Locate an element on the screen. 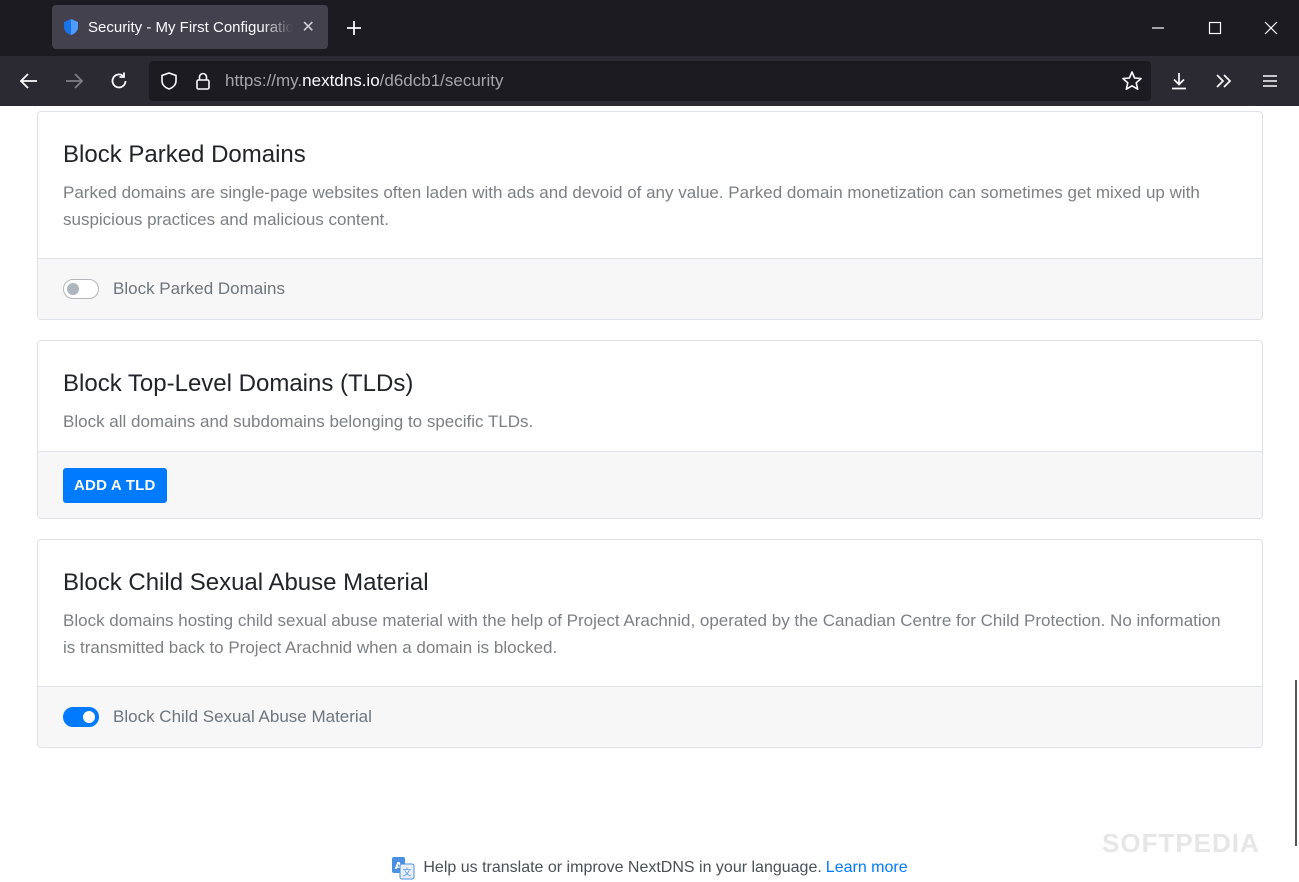 The height and width of the screenshot is (882, 1299). card-title: Block Child Sexual Abuse Material is located at coordinates (246, 582).